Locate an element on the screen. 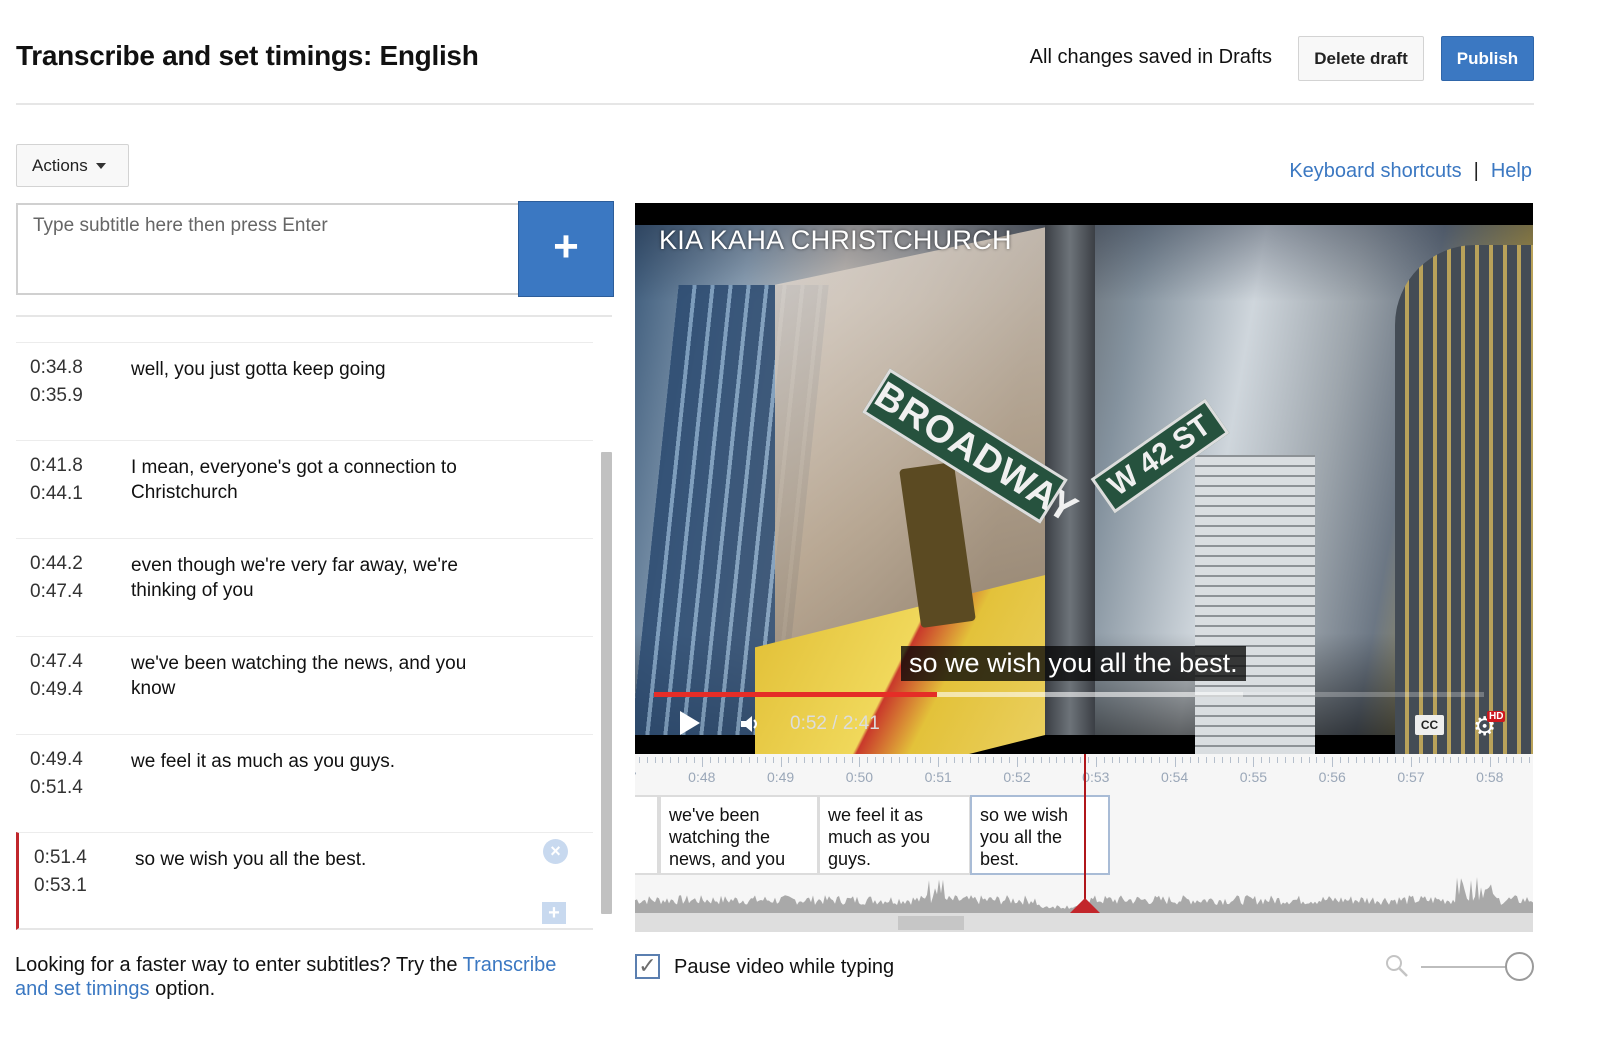 This screenshot has width=1600, height=1045. caption-start-time: 0:41.8 is located at coordinates (56, 466).